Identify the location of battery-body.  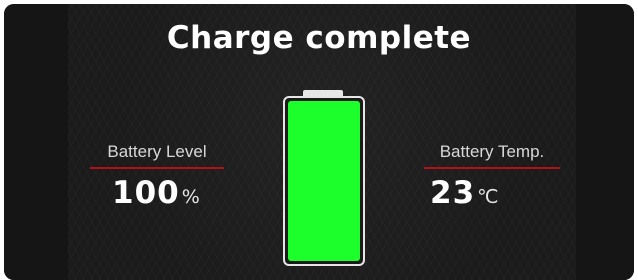
(324, 181).